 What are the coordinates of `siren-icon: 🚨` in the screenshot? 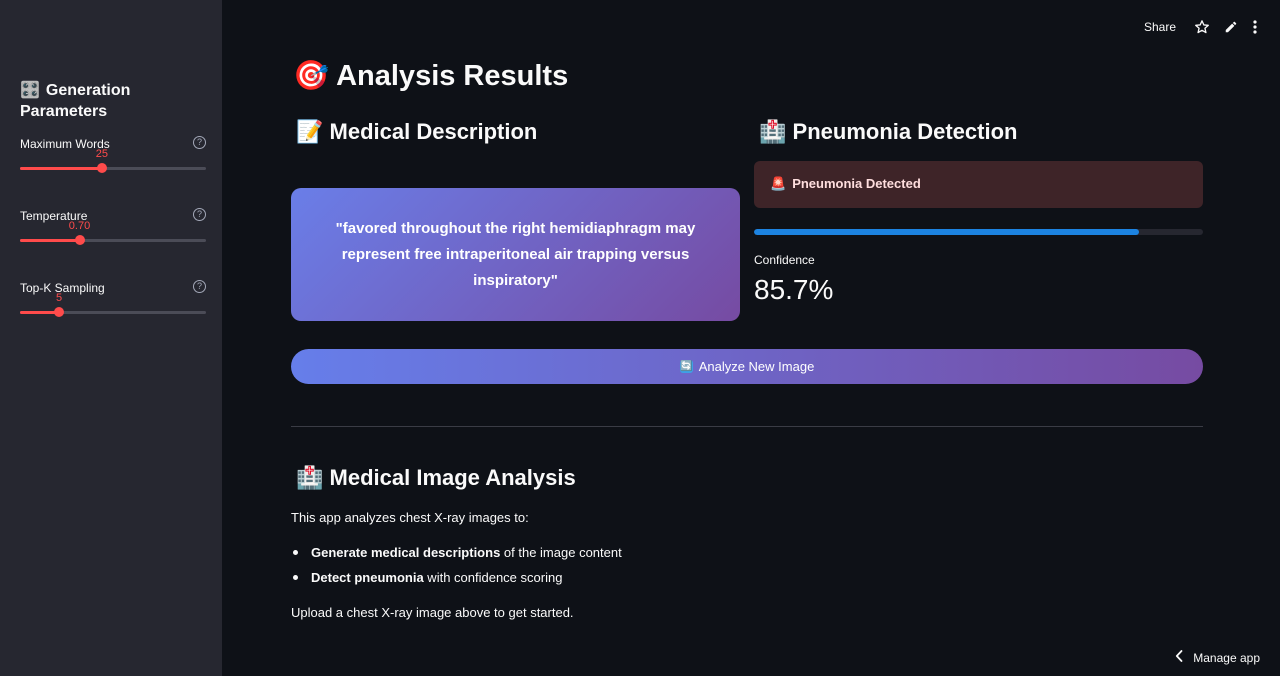 It's located at (778, 184).